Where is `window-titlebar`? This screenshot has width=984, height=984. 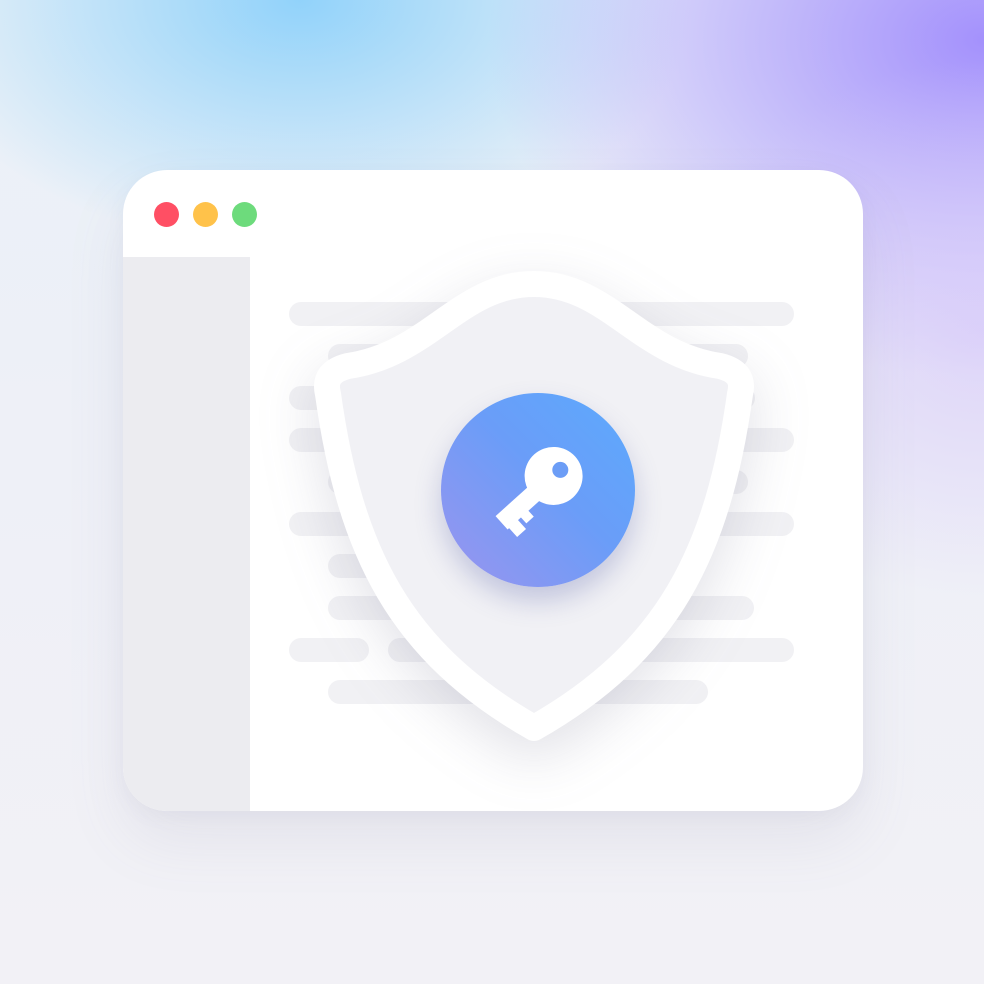 window-titlebar is located at coordinates (493, 213).